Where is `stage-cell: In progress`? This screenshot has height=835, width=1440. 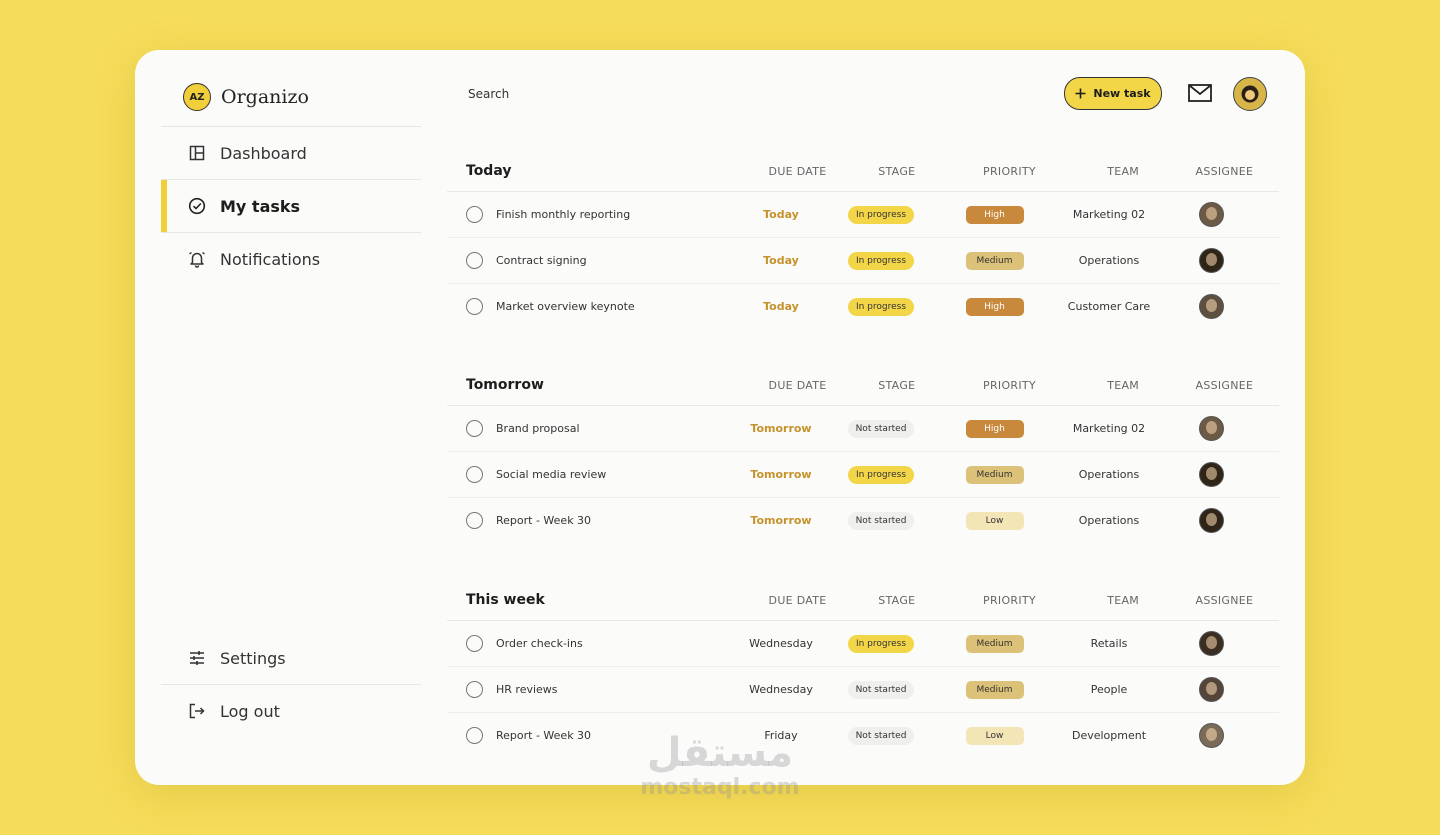
stage-cell: In progress is located at coordinates (881, 214).